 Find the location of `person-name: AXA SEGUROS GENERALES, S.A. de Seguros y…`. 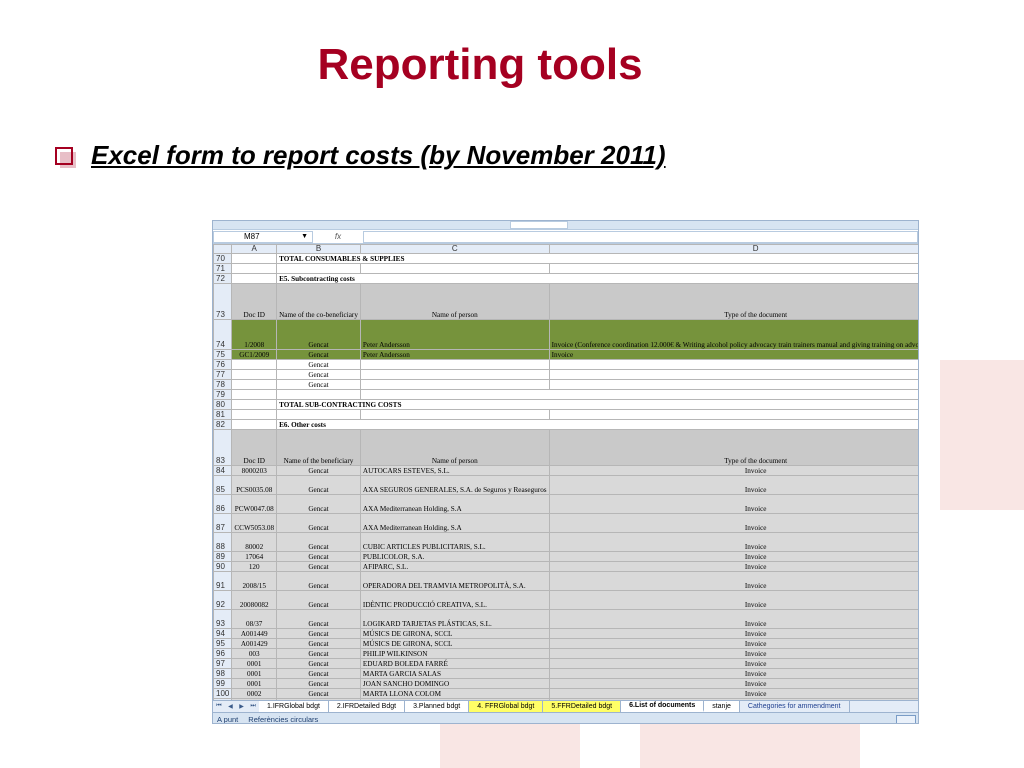

person-name: AXA SEGUROS GENERALES, S.A. de Seguros y… is located at coordinates (454, 485).